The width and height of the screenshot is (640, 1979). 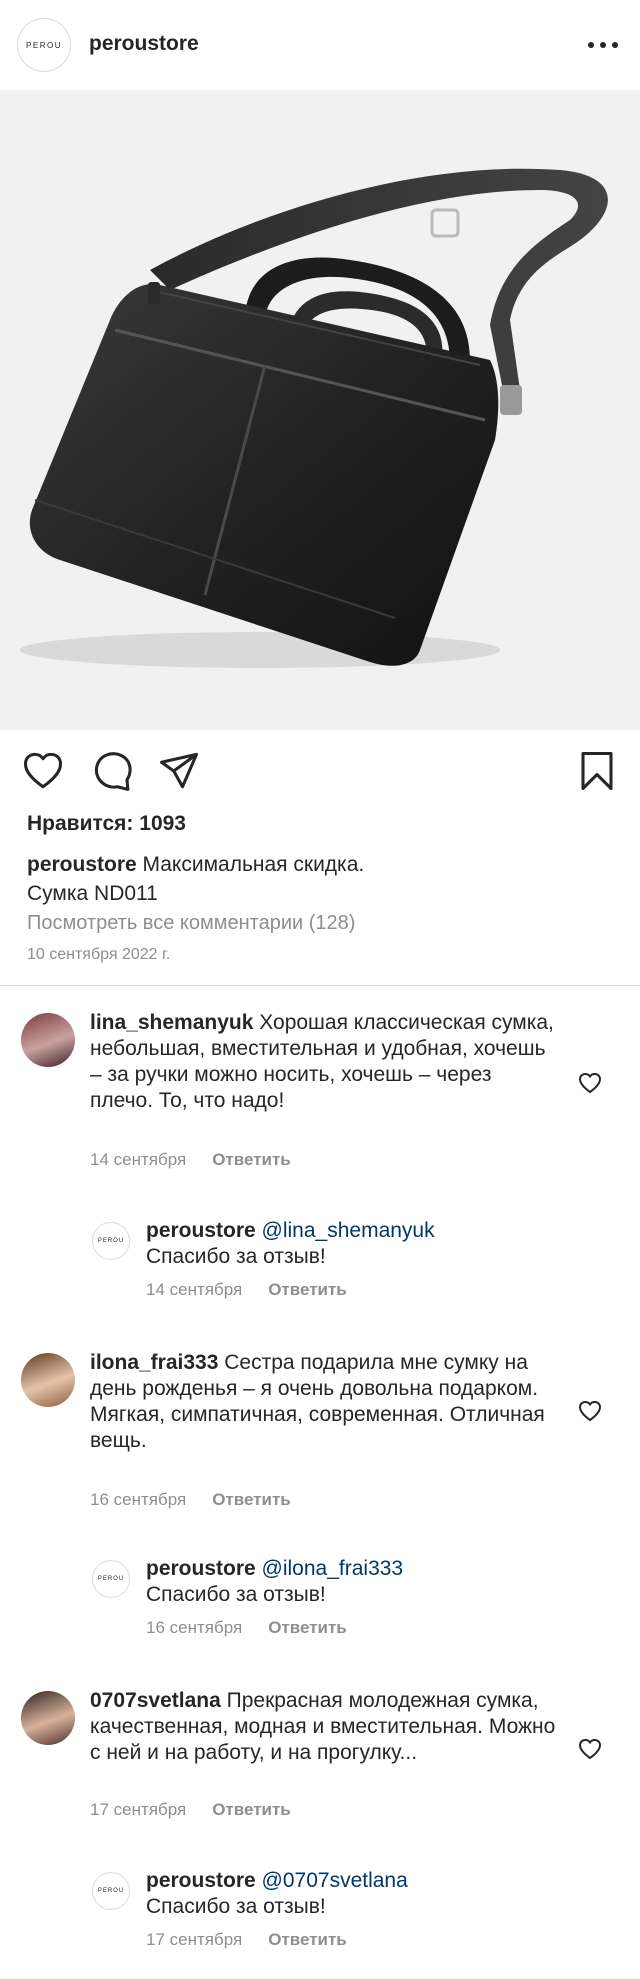 I want to click on like-icon, so click(x=43, y=771).